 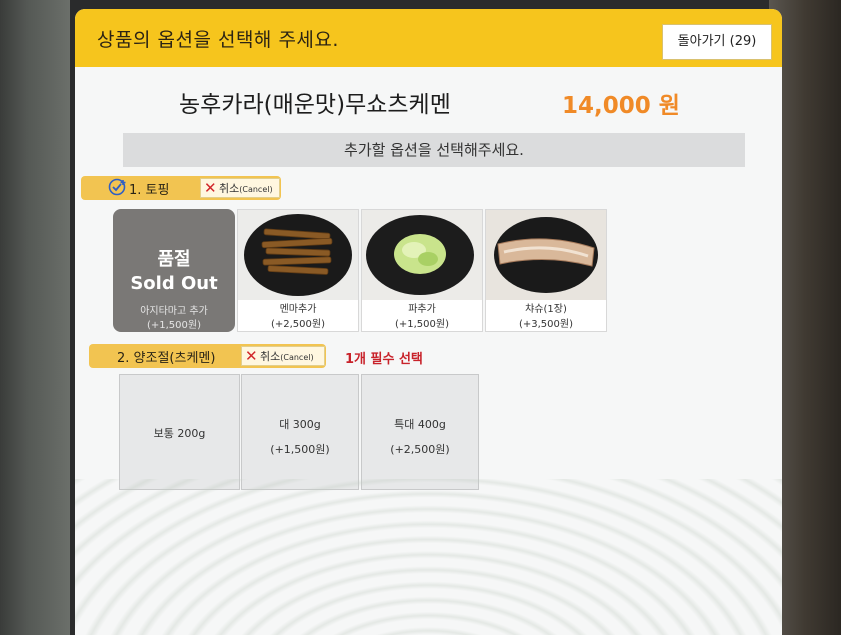 I want to click on header-bar: 상품의 옵션을 선택해 주세요. 돌아가기 (29), so click(x=428, y=38).